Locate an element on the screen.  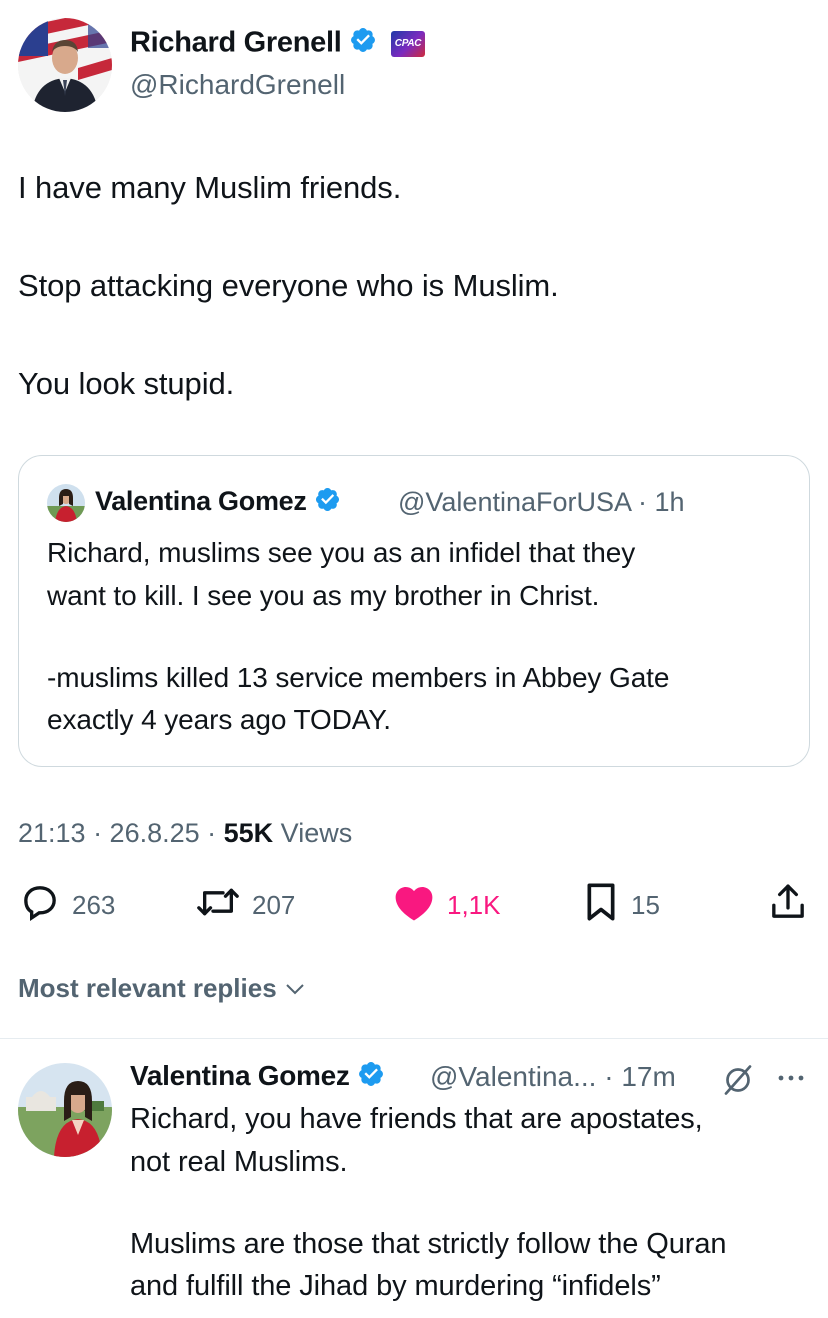
quoted-author-name-text: Valentina Gomez is located at coordinates (201, 501).